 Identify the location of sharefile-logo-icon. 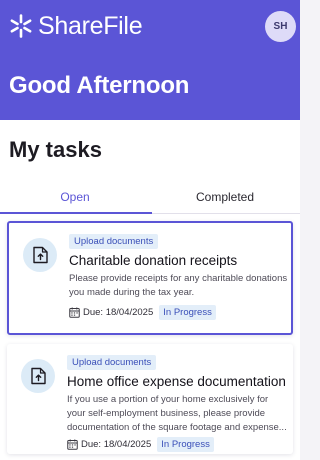
(21, 26).